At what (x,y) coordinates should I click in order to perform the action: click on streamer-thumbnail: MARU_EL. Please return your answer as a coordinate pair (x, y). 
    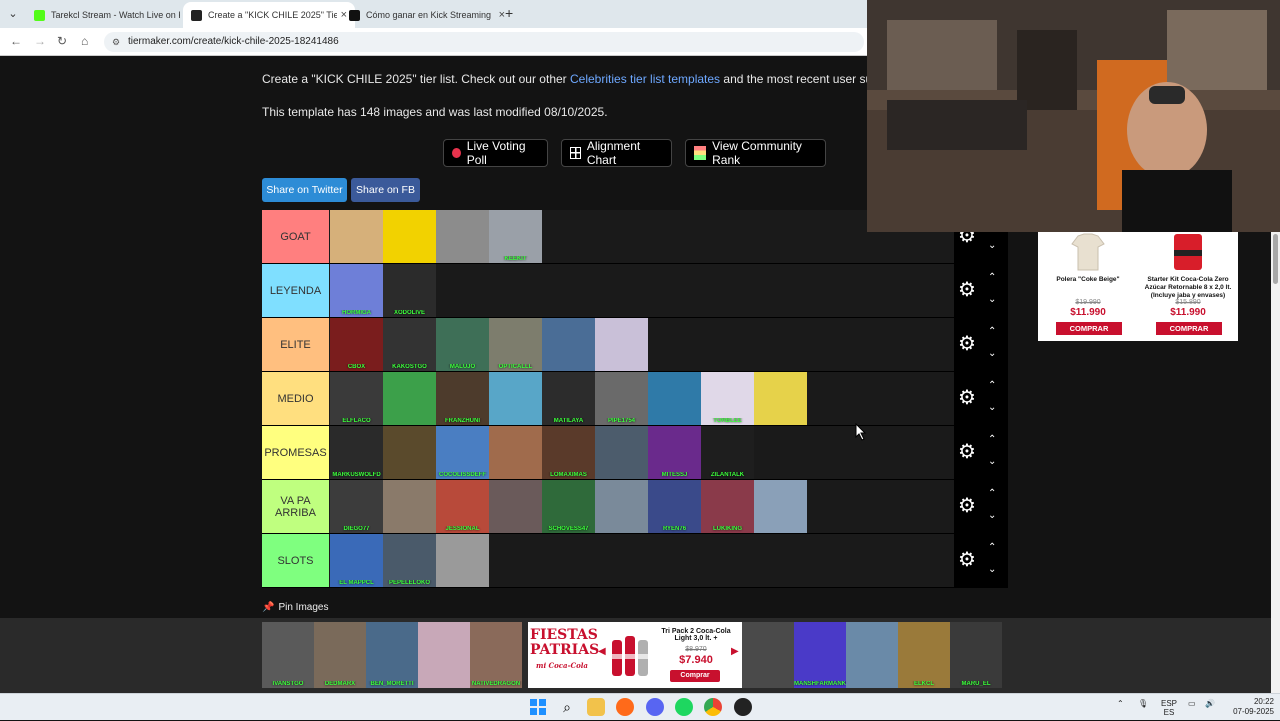
    Looking at the image, I should click on (976, 655).